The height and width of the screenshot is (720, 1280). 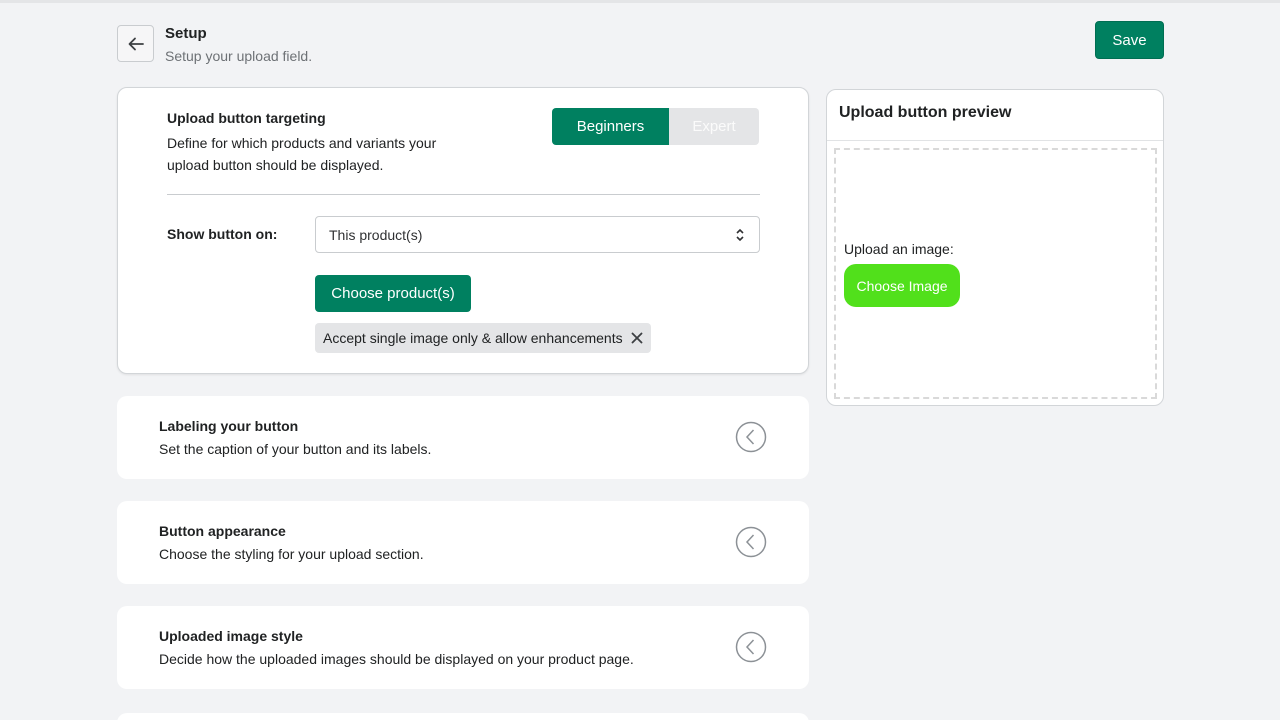 I want to click on back-button, so click(x=135, y=43).